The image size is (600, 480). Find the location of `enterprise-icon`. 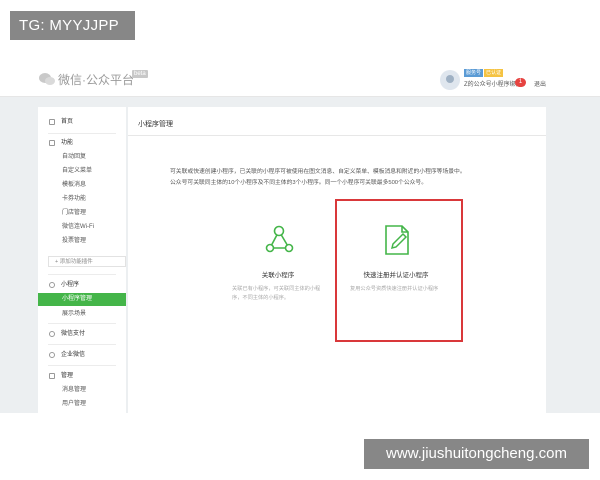

enterprise-icon is located at coordinates (52, 355).